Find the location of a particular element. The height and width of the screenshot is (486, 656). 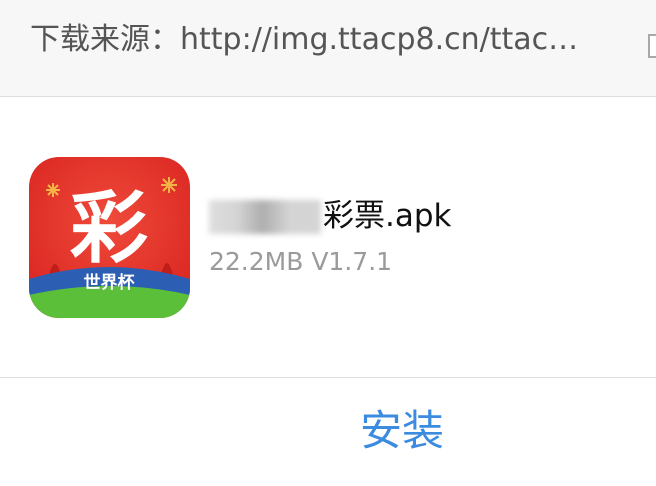

app-size-version: 22.2MB V1.7.1 is located at coordinates (301, 261).